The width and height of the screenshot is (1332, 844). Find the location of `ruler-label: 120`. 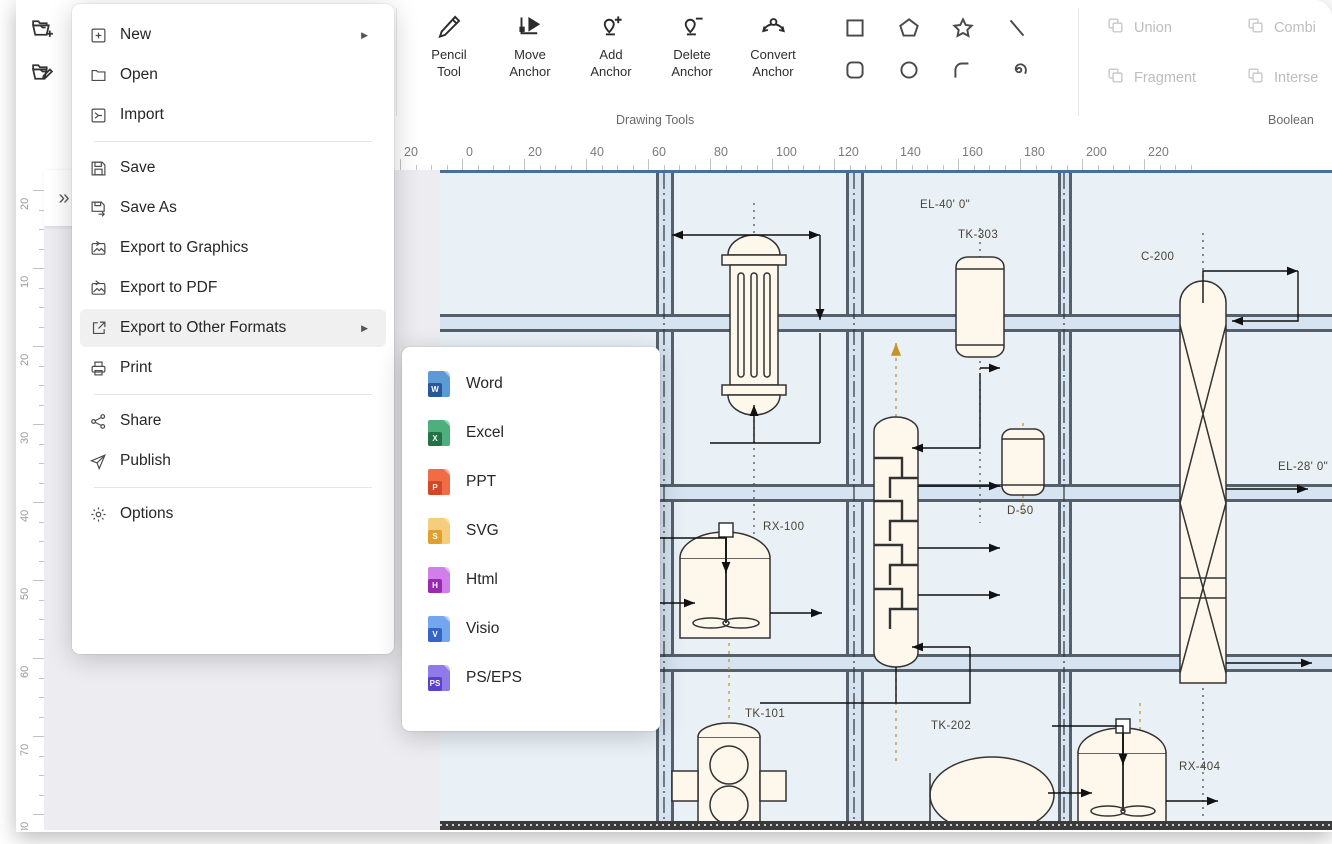

ruler-label: 120 is located at coordinates (848, 152).